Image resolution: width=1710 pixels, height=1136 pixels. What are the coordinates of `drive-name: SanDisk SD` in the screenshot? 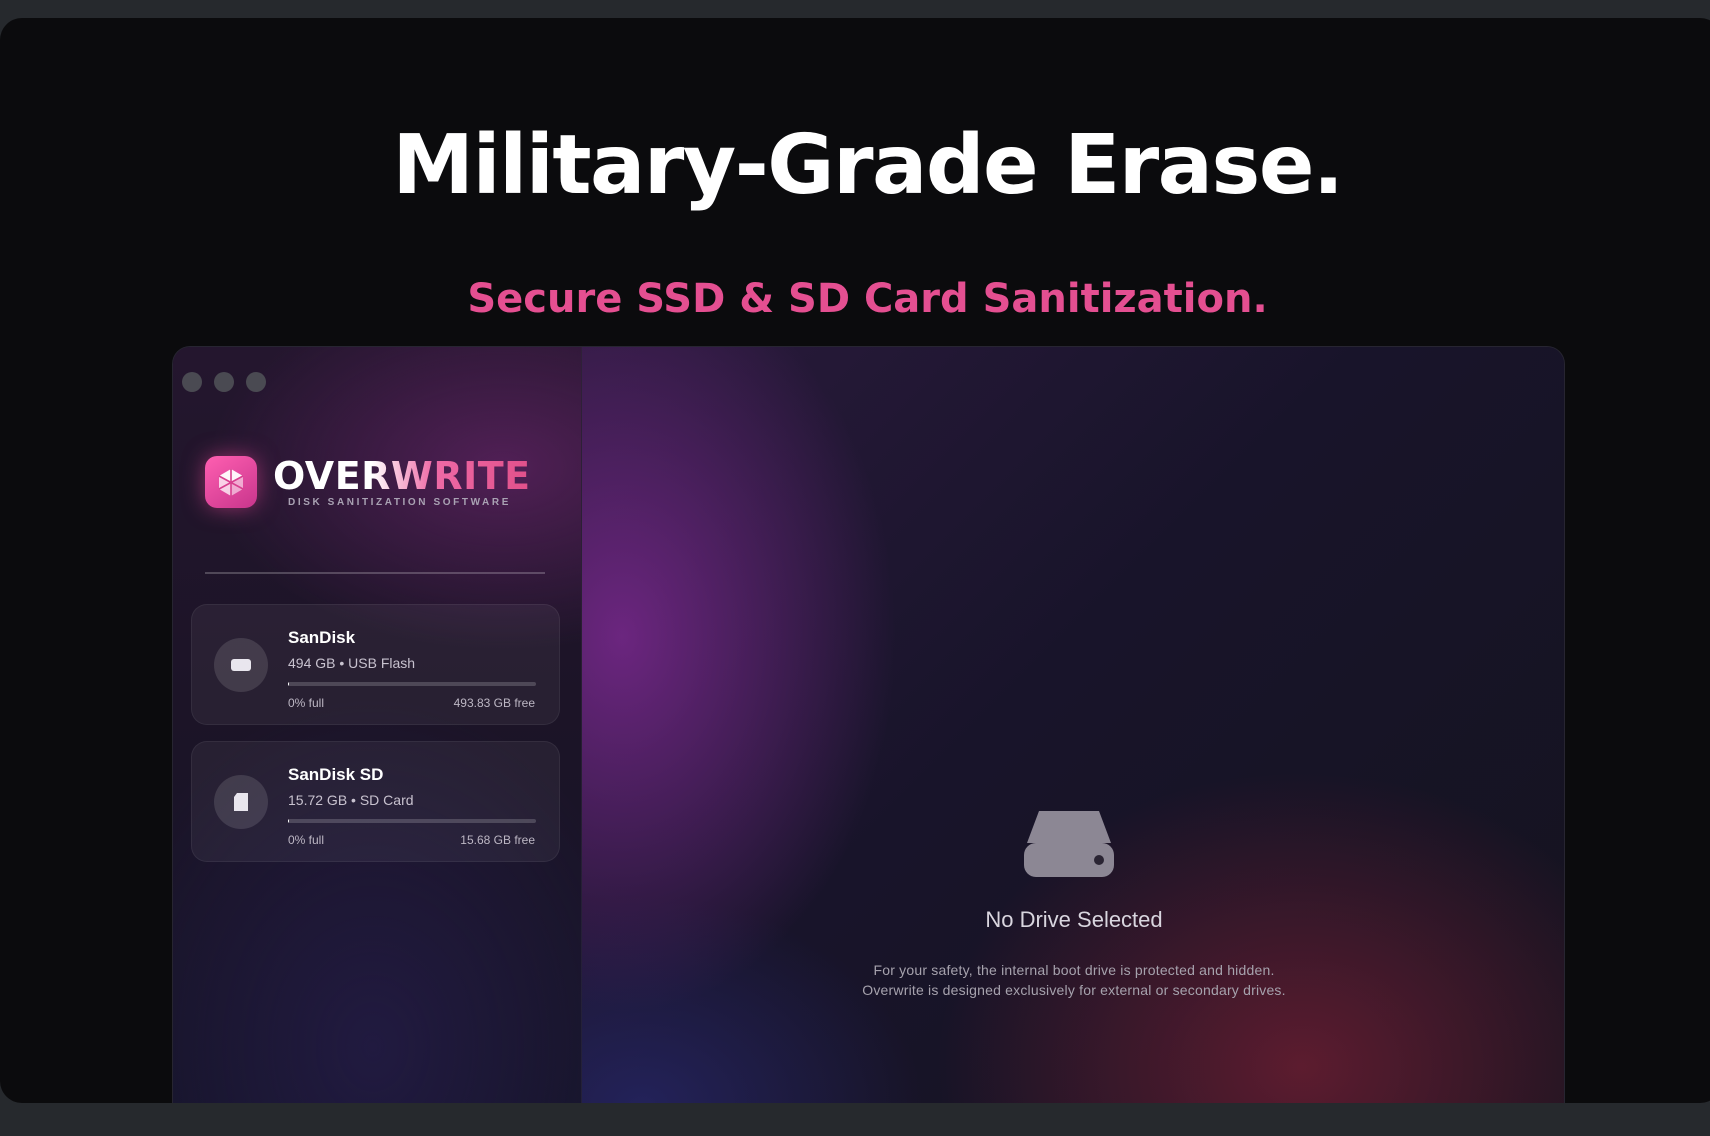 It's located at (336, 774).